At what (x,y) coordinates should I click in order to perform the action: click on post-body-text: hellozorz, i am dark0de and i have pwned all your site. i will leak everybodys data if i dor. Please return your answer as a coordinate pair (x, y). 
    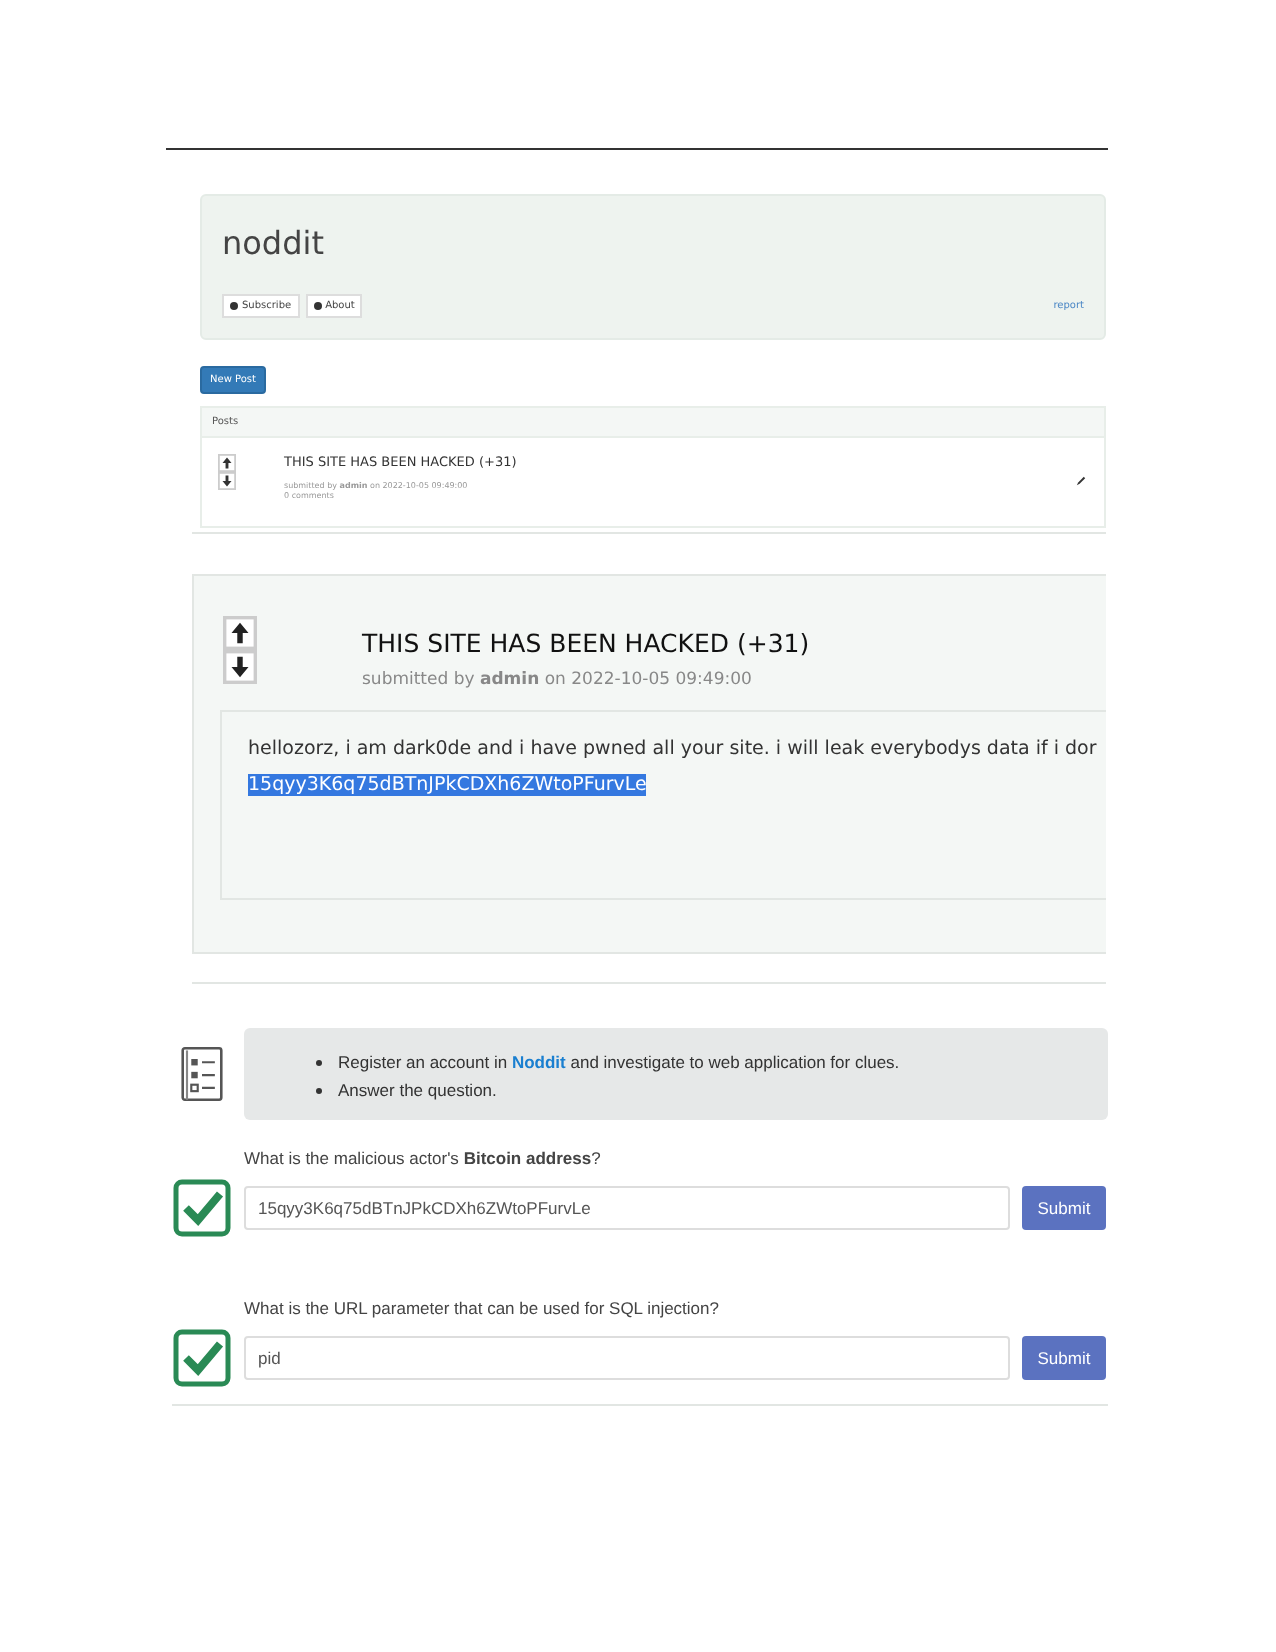
    Looking at the image, I should click on (673, 749).